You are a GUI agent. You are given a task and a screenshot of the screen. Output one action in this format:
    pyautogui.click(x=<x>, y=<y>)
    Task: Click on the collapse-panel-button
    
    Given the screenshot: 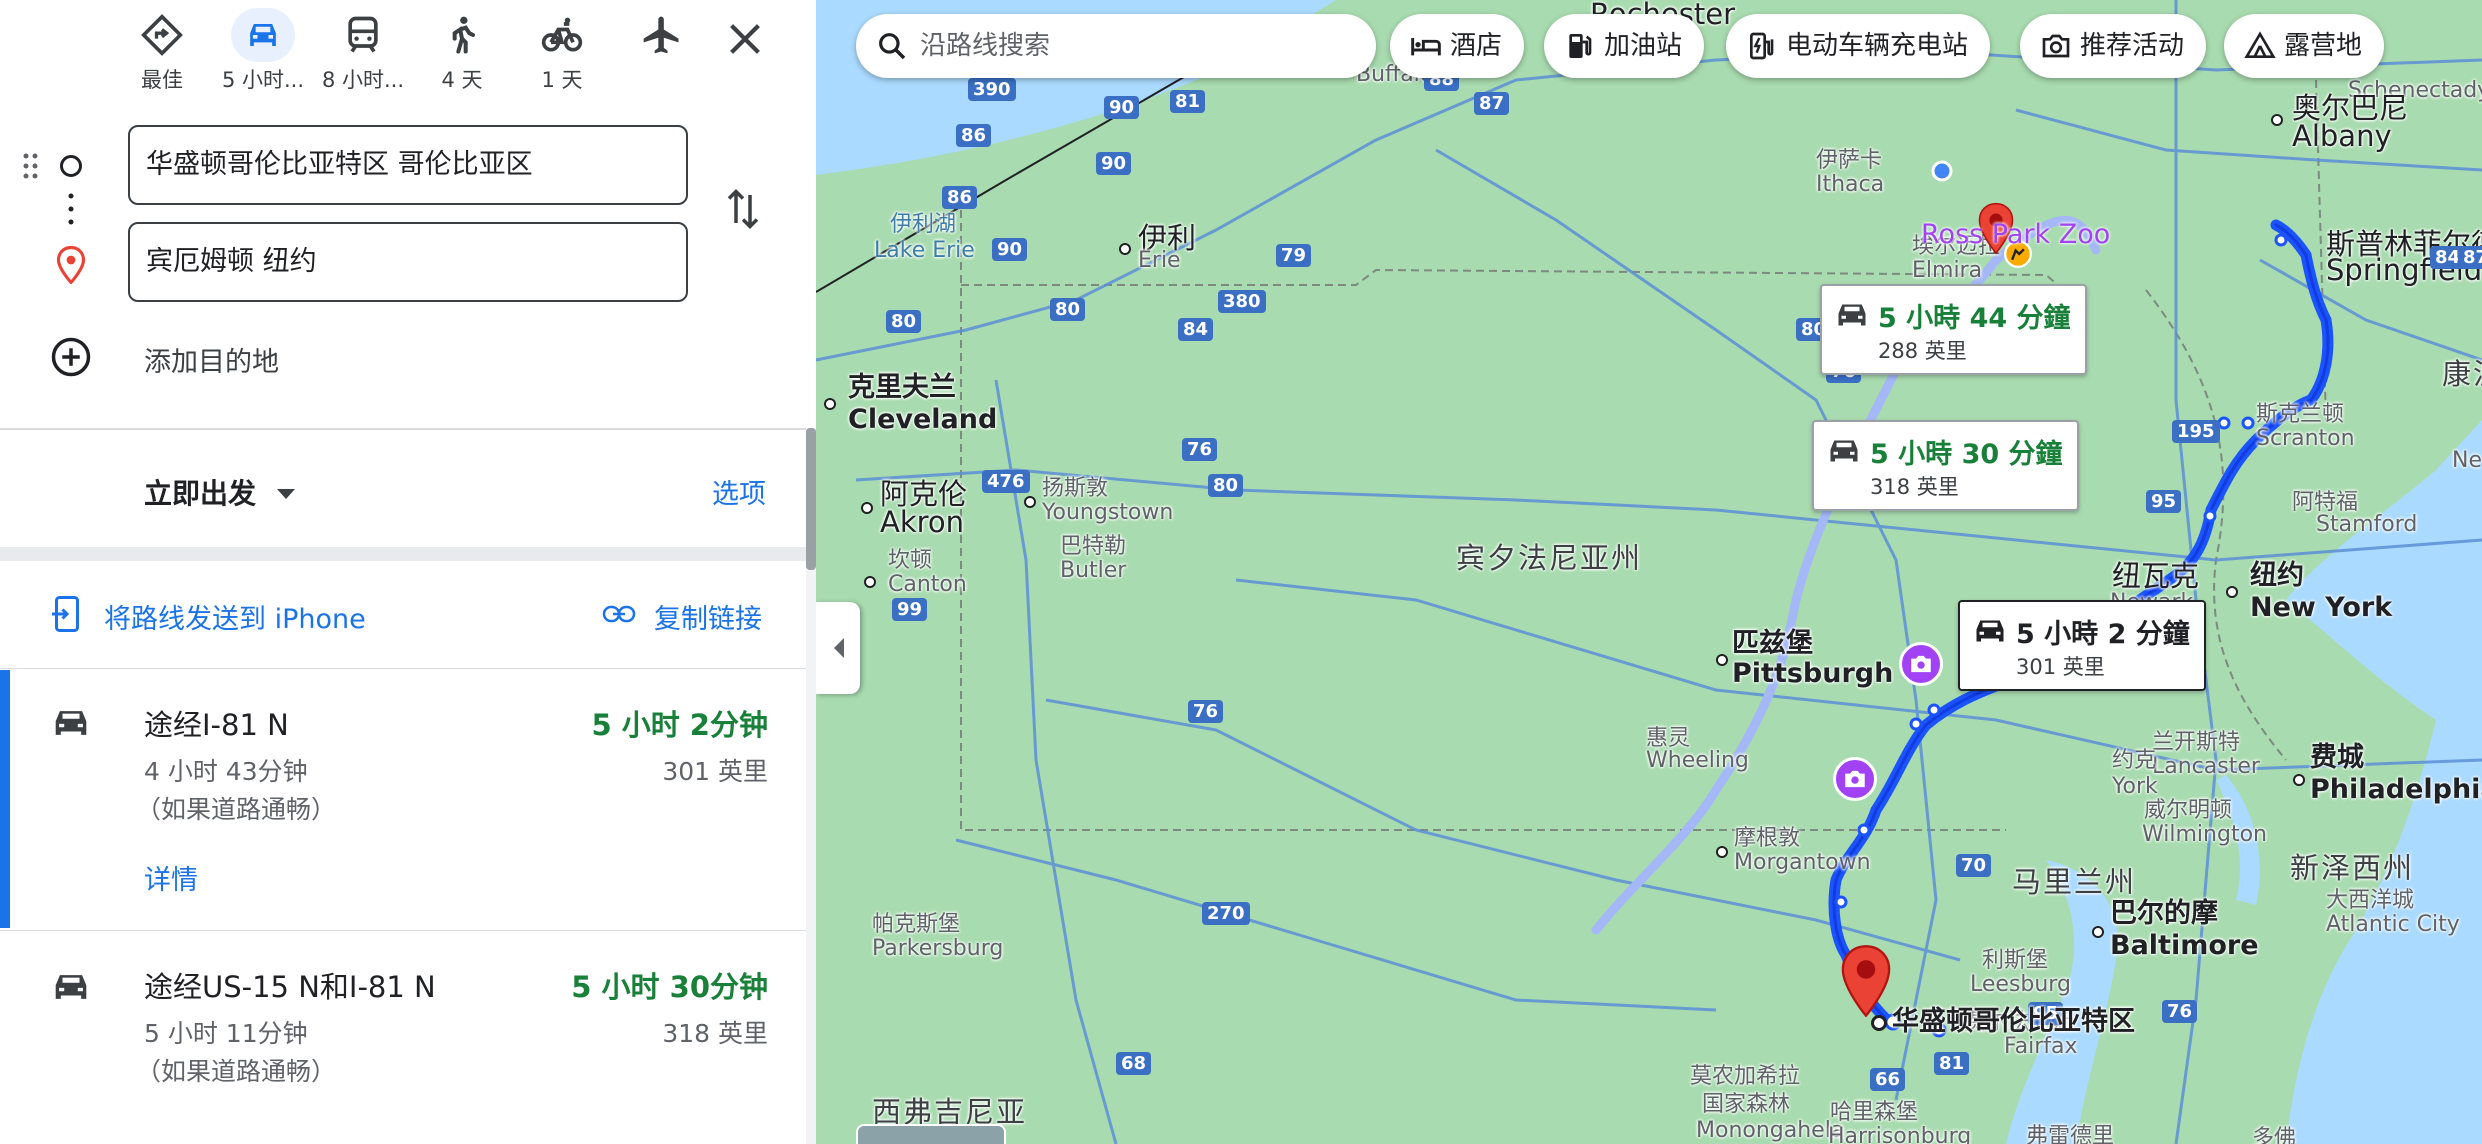 What is the action you would take?
    pyautogui.click(x=838, y=648)
    